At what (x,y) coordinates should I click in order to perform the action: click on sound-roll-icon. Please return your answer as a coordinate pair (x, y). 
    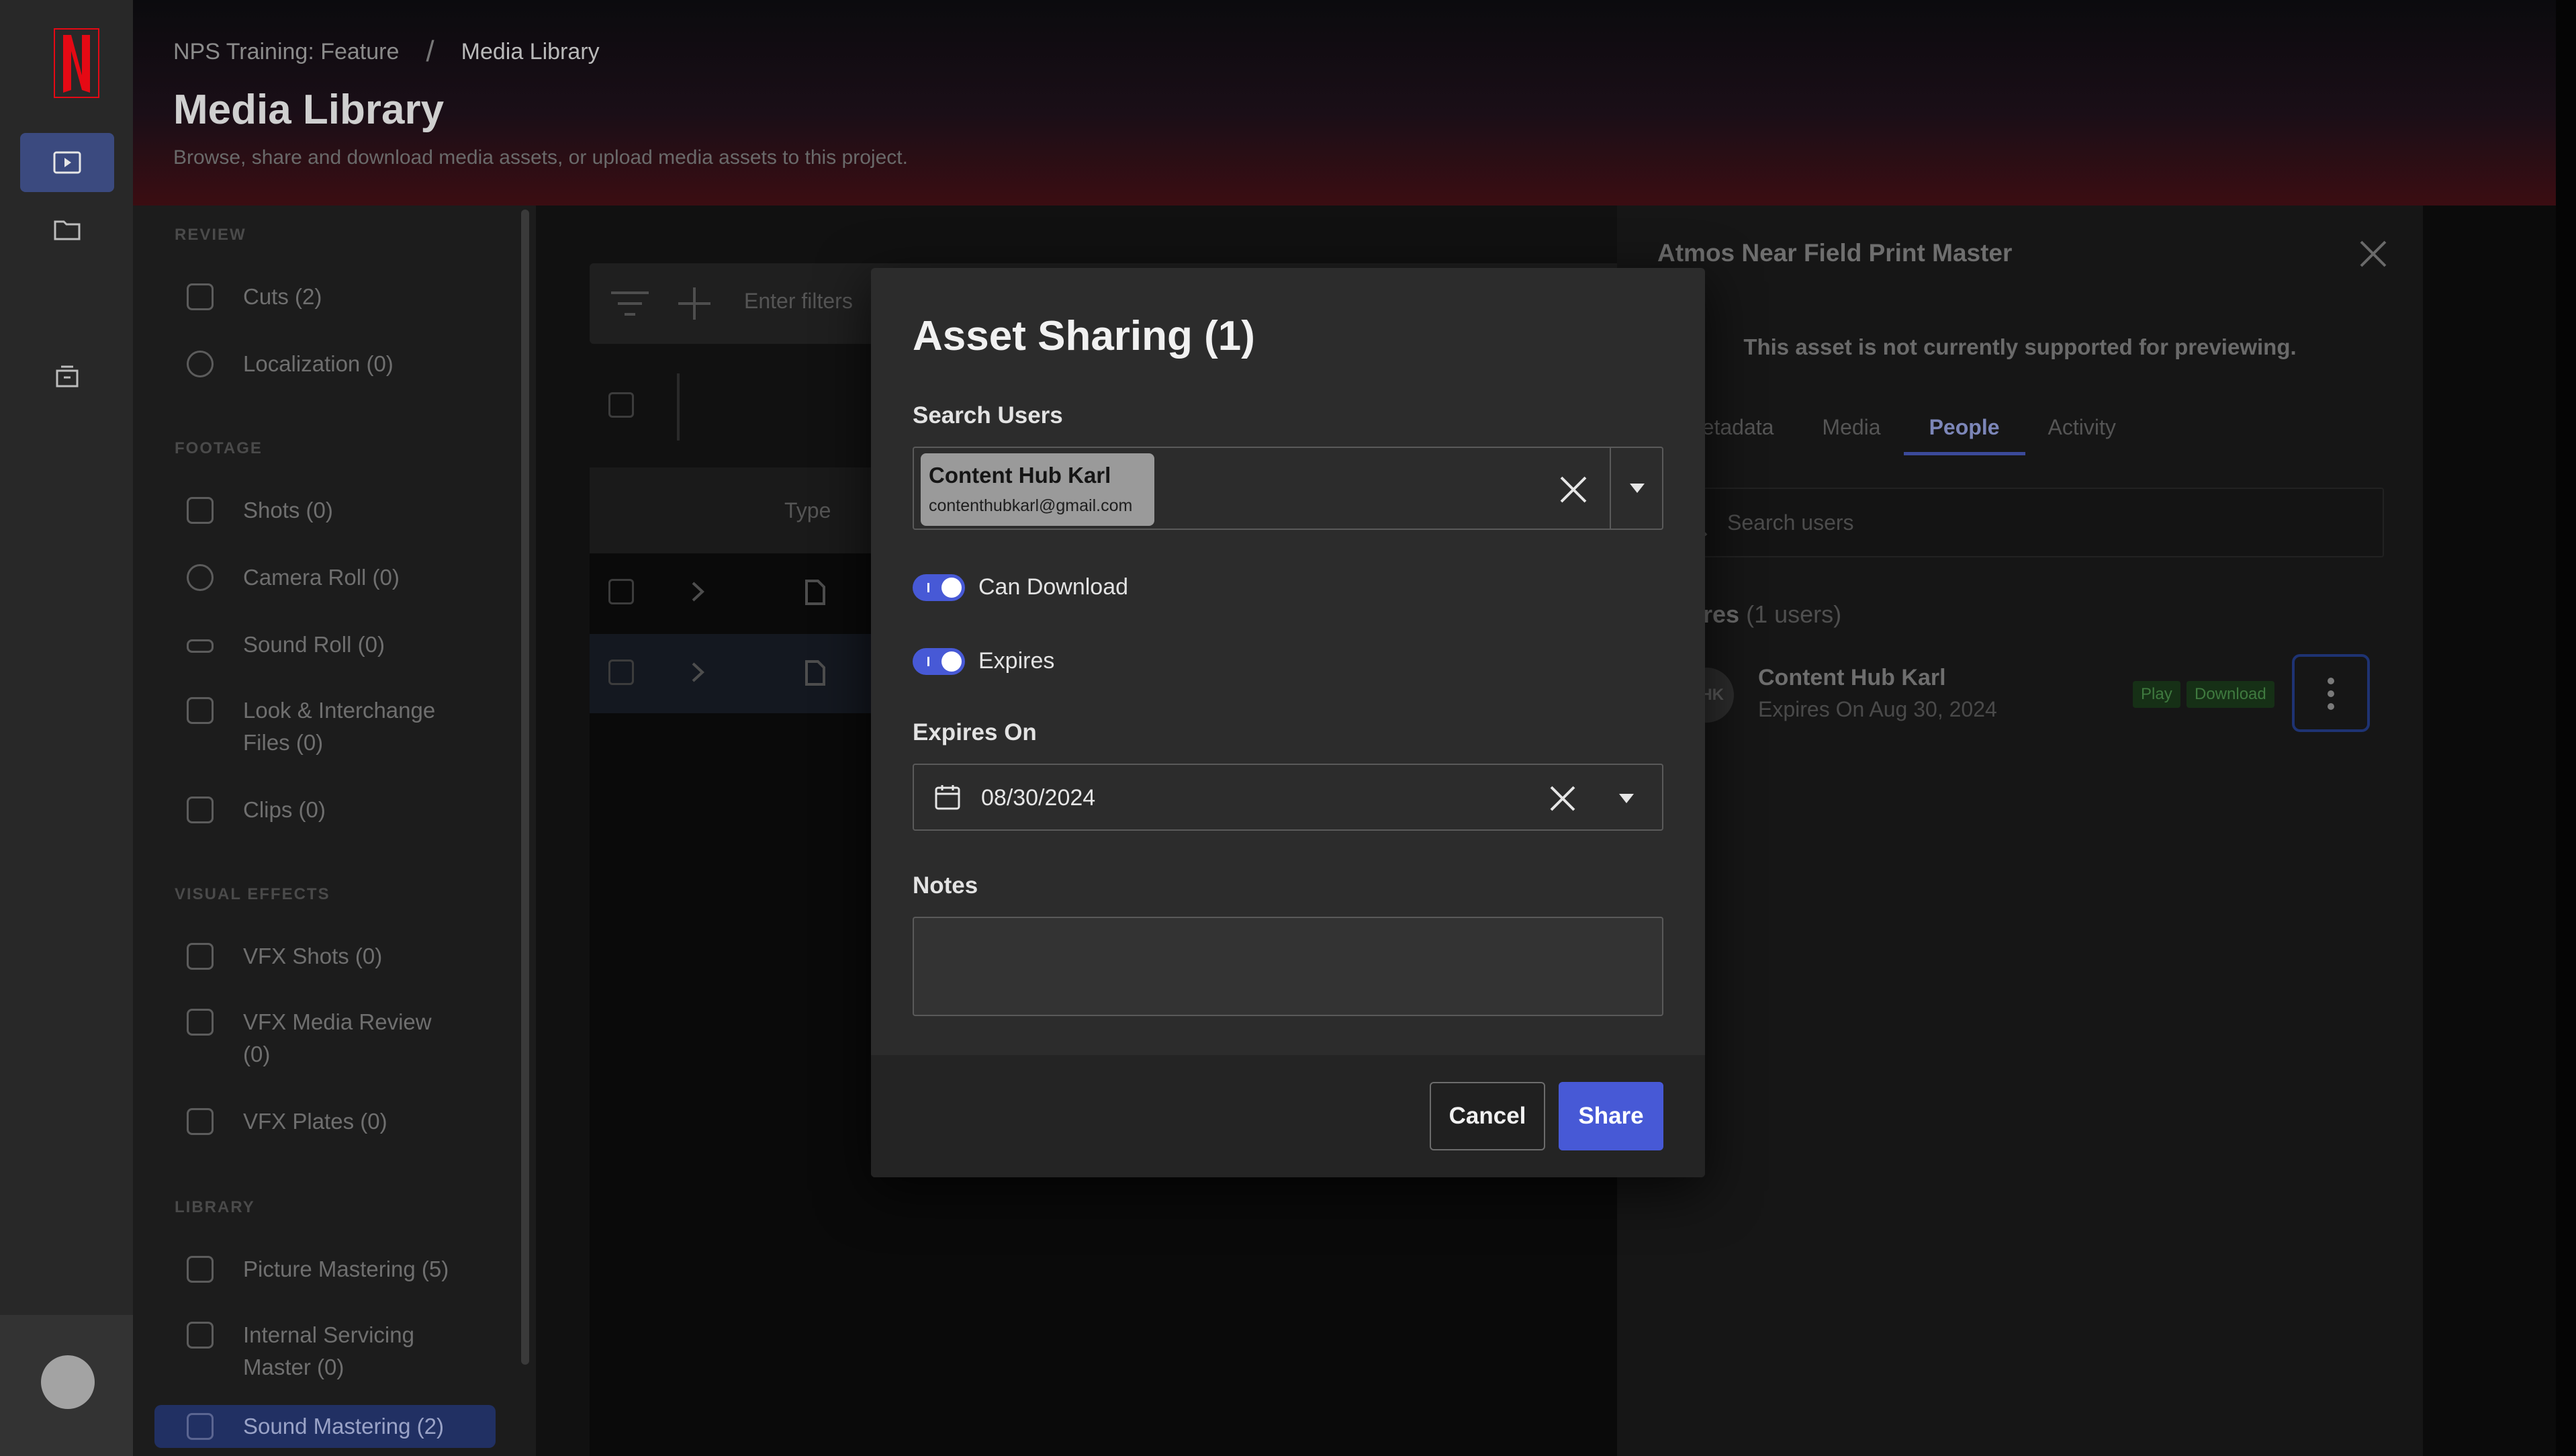
    Looking at the image, I should click on (200, 646).